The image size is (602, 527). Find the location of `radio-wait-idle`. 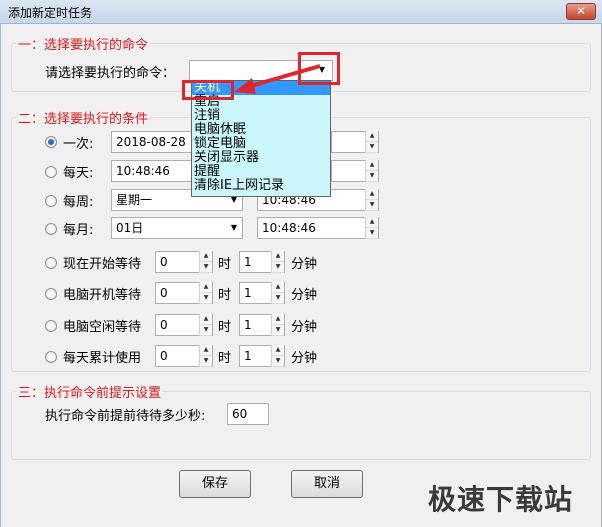

radio-wait-idle is located at coordinates (51, 326).